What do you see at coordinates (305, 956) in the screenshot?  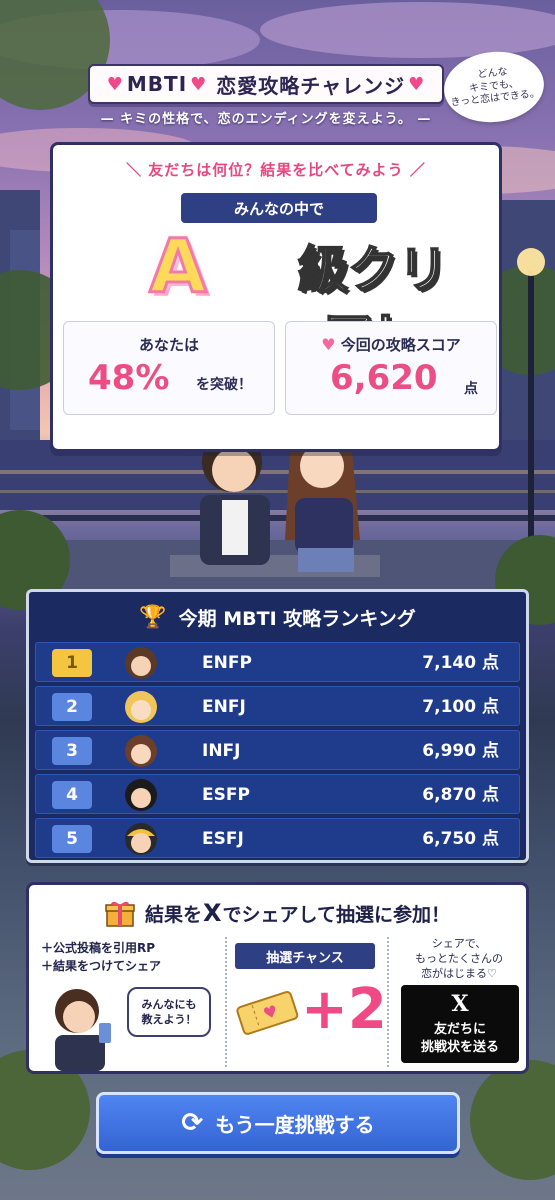 I see `lottery-chance-label: 抽選チャンス` at bounding box center [305, 956].